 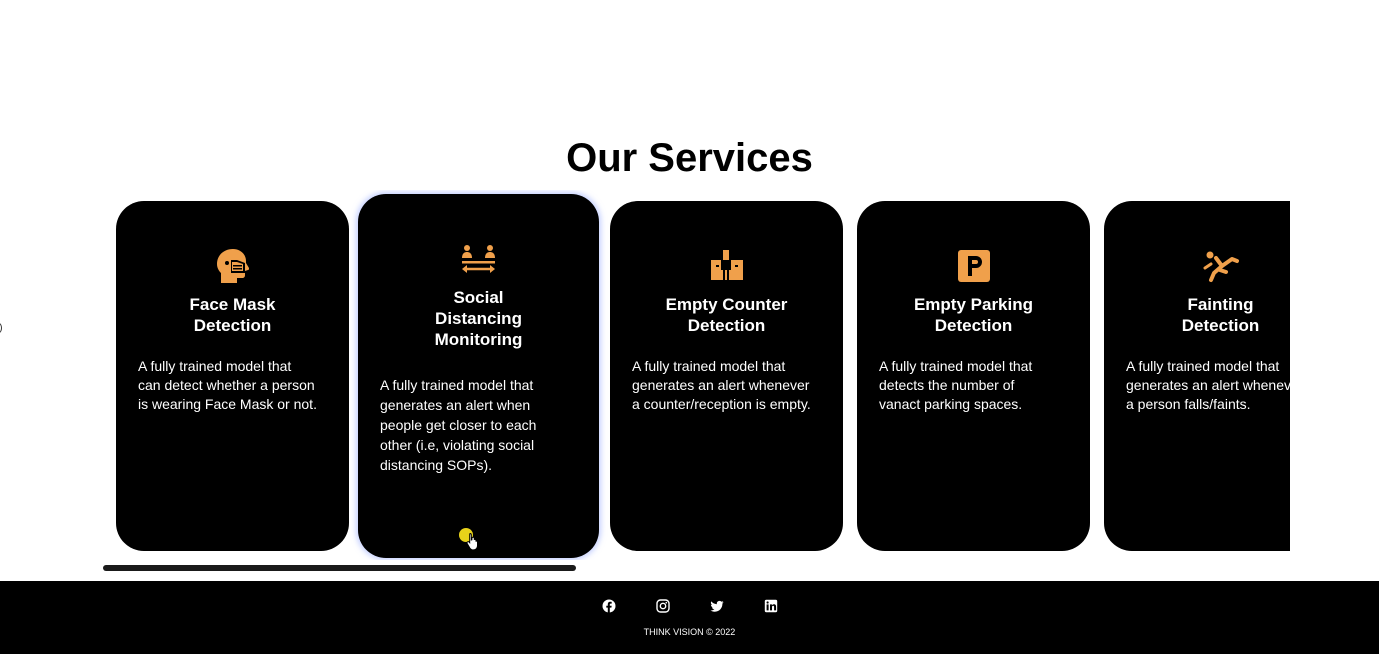 What do you see at coordinates (1221, 266) in the screenshot?
I see `person-falling-icon` at bounding box center [1221, 266].